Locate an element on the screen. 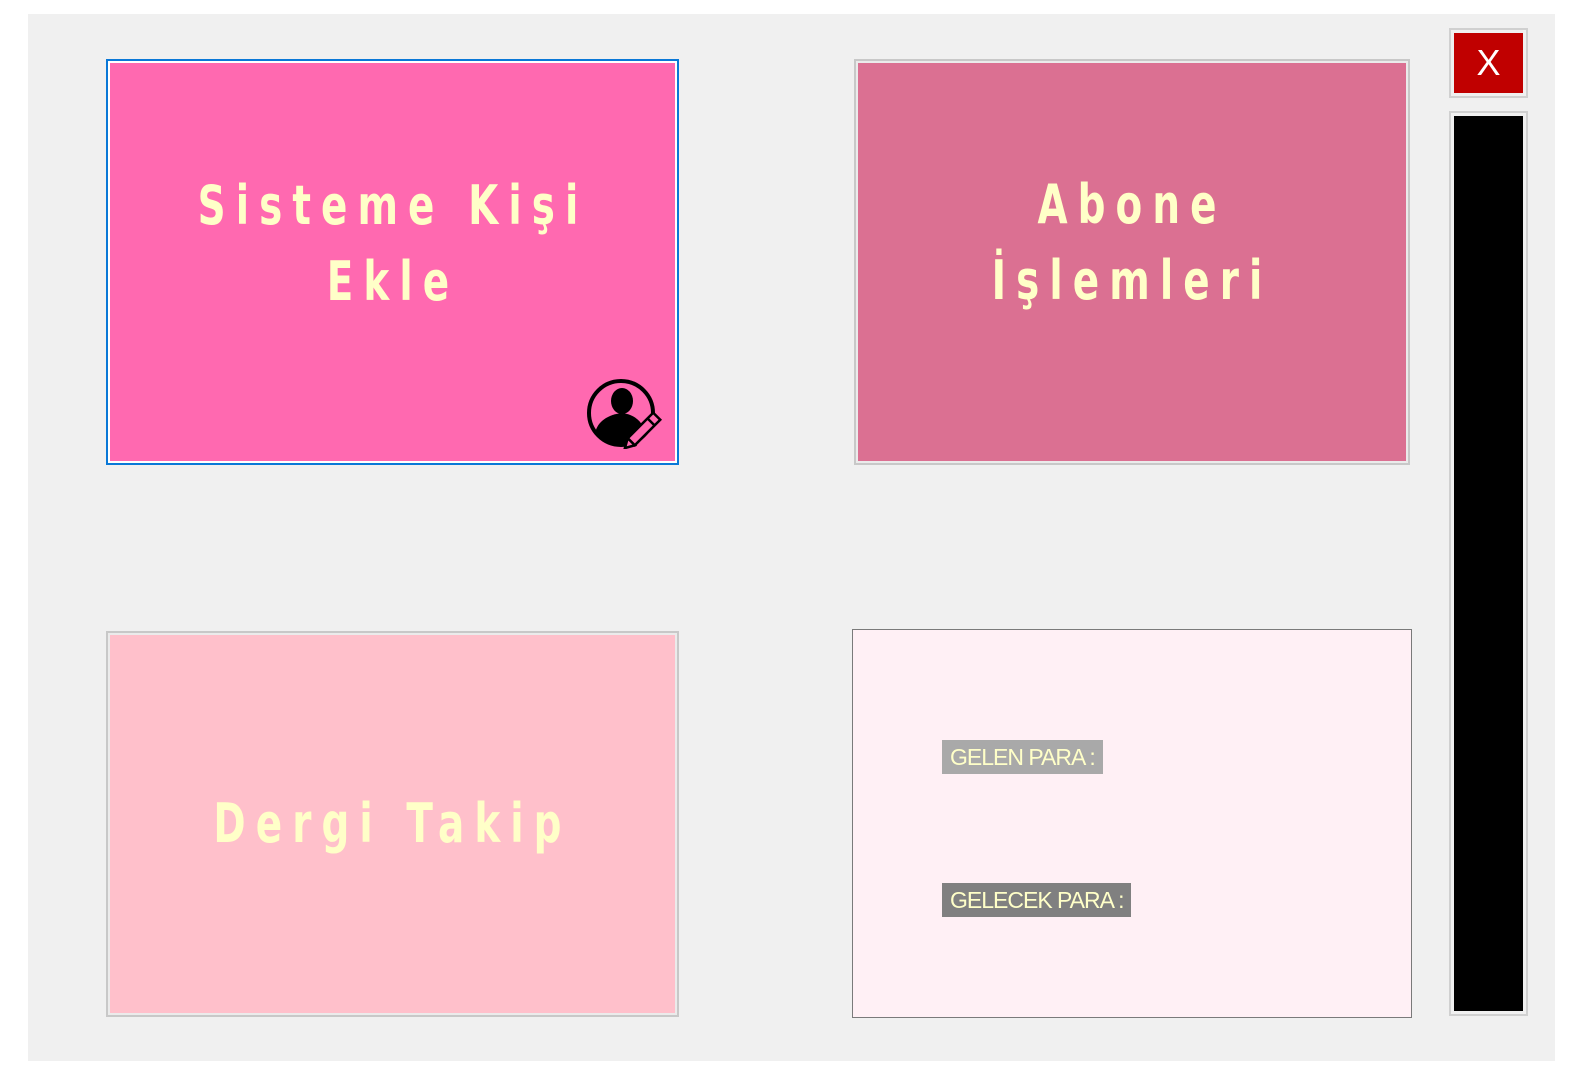  subscriber-operations-tile: Abone İşlemleri is located at coordinates (1132, 262).